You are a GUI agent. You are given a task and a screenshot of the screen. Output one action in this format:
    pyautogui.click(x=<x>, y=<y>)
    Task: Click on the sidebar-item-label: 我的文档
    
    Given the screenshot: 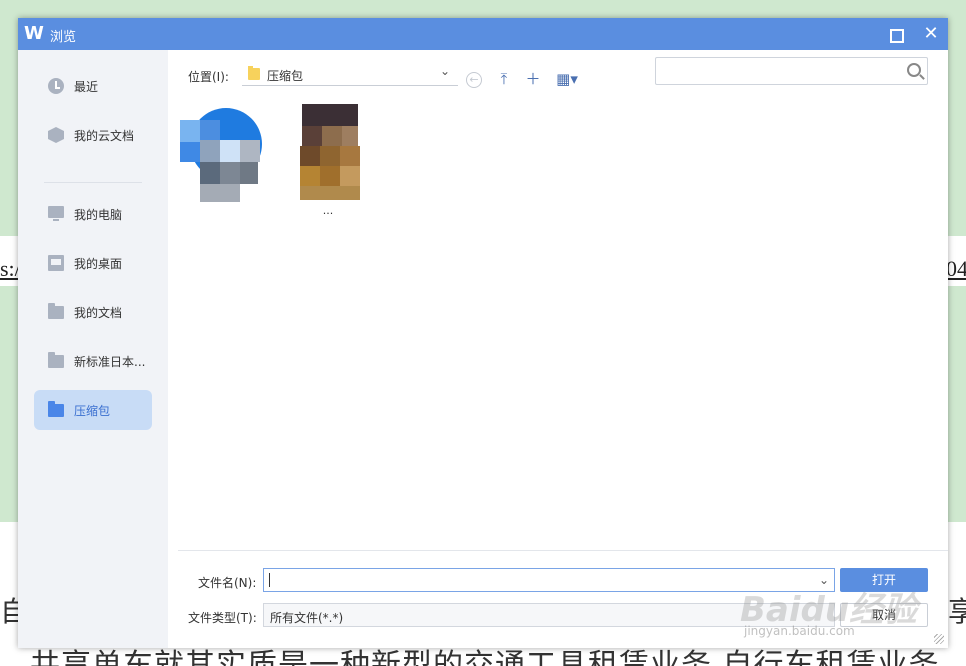 What is the action you would take?
    pyautogui.click(x=98, y=313)
    